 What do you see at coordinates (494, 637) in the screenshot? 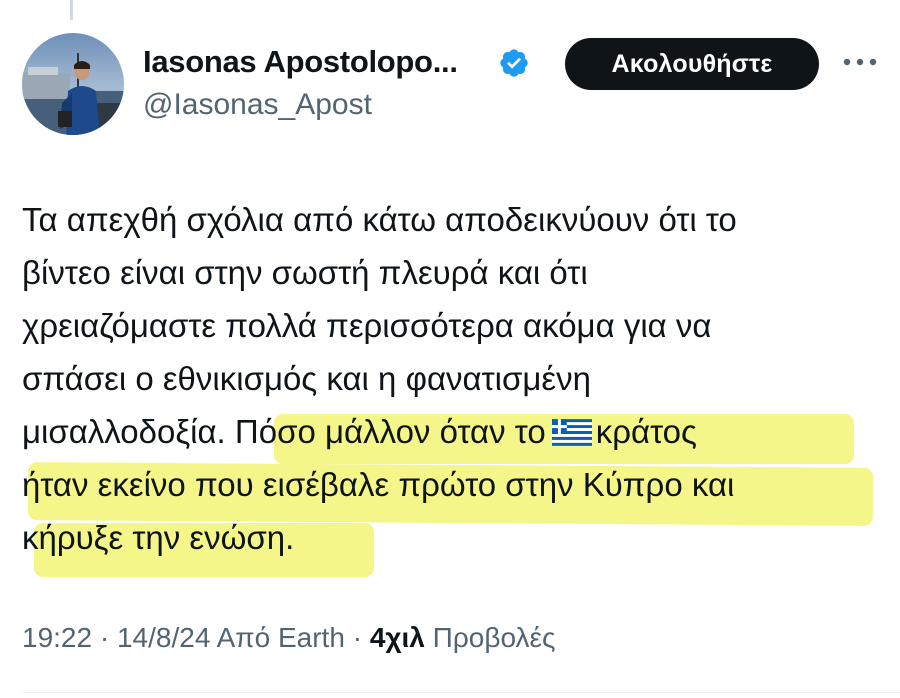
I see `views-label: Προβολές` at bounding box center [494, 637].